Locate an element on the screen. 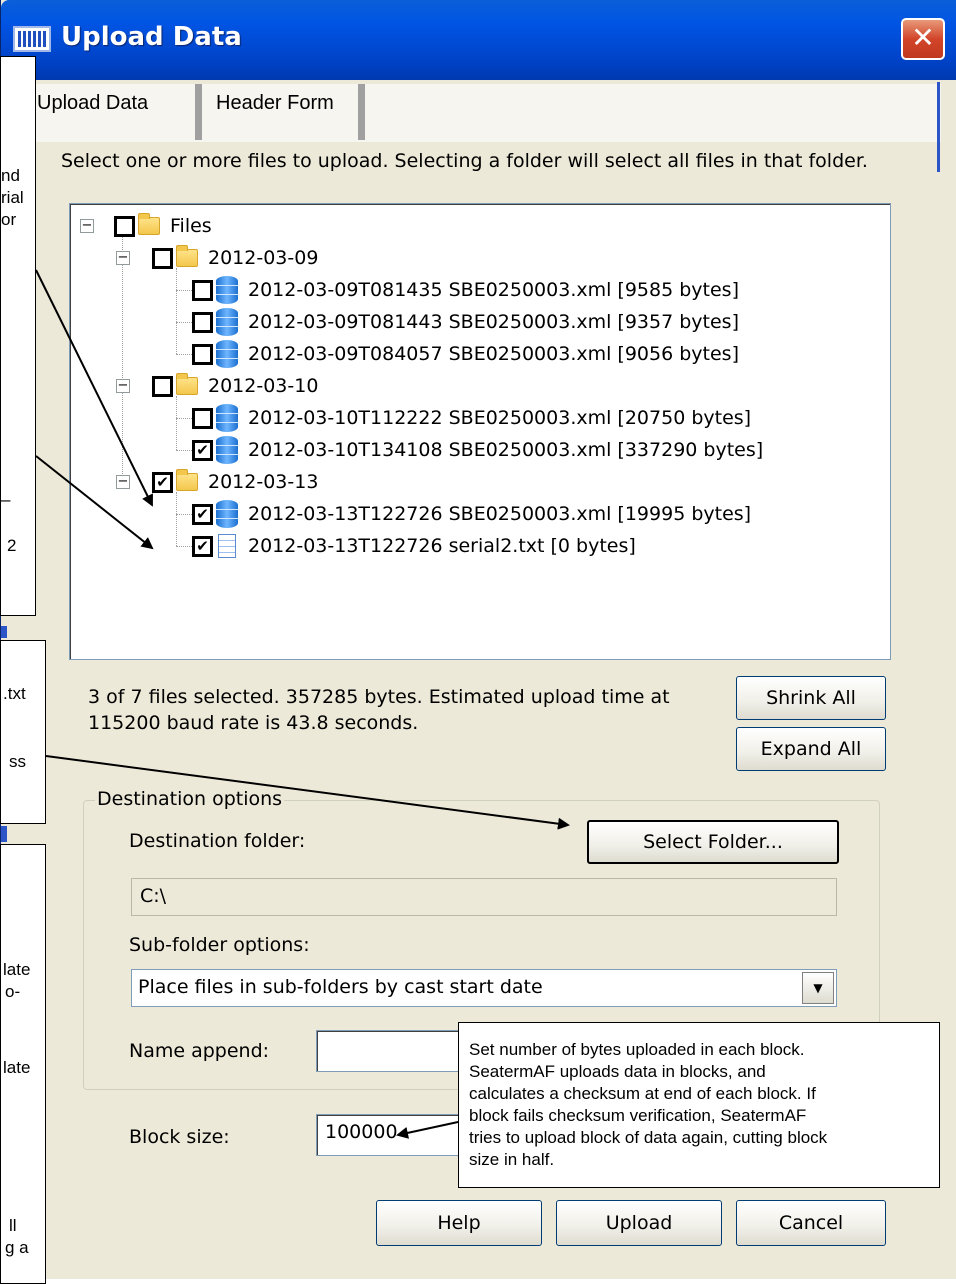  tab-header-form: Header Form is located at coordinates (280, 112).